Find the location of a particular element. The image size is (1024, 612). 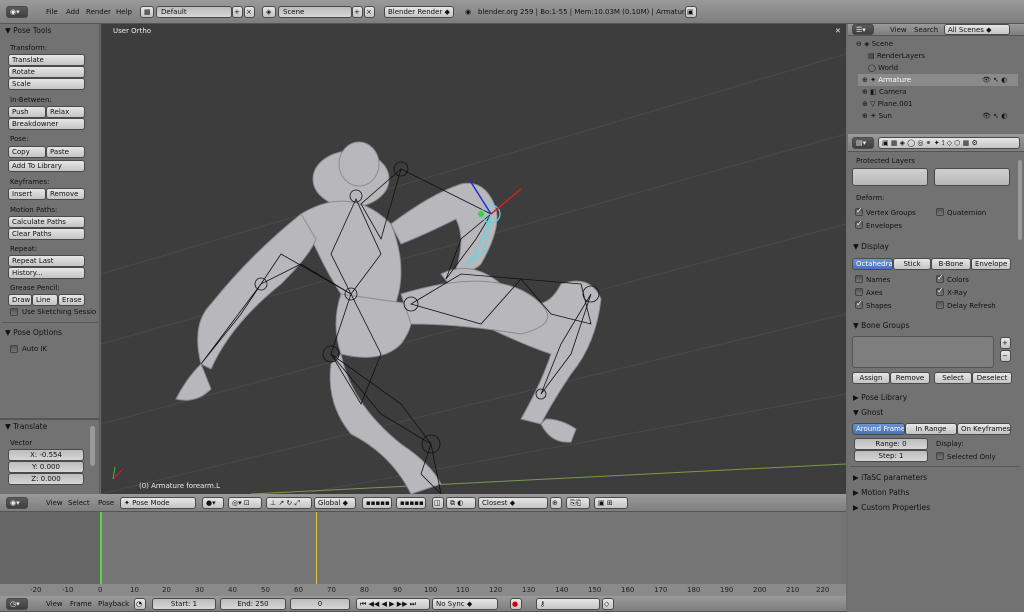

outliner-editor-type-button: ☰▾ is located at coordinates (863, 29).